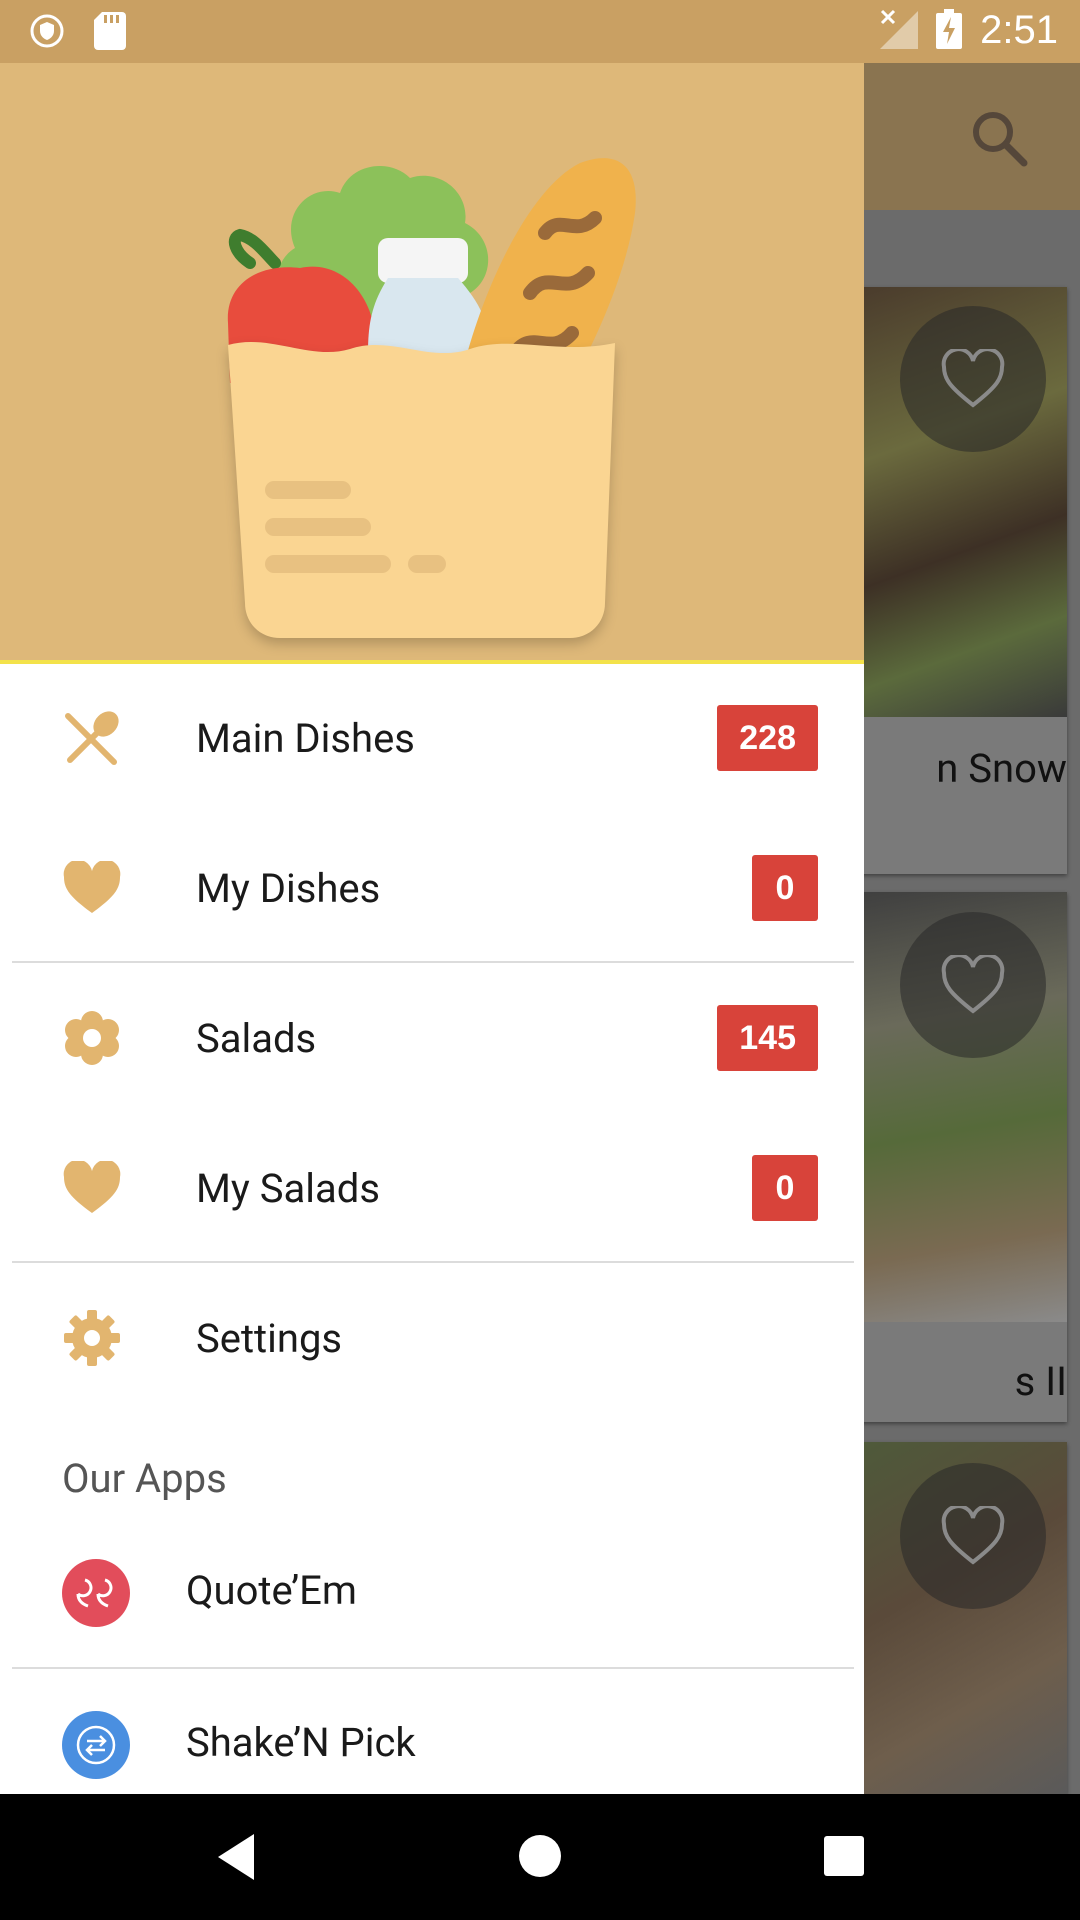  Describe the element at coordinates (1019, 30) in the screenshot. I see `status-time: 2:51` at that location.